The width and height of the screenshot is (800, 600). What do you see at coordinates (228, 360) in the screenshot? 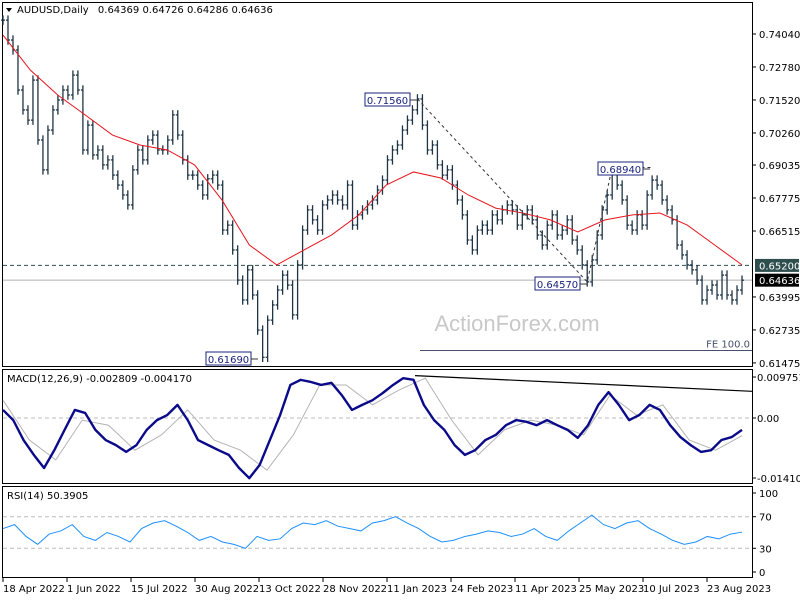
I see `price-label-text: 0.61690` at bounding box center [228, 360].